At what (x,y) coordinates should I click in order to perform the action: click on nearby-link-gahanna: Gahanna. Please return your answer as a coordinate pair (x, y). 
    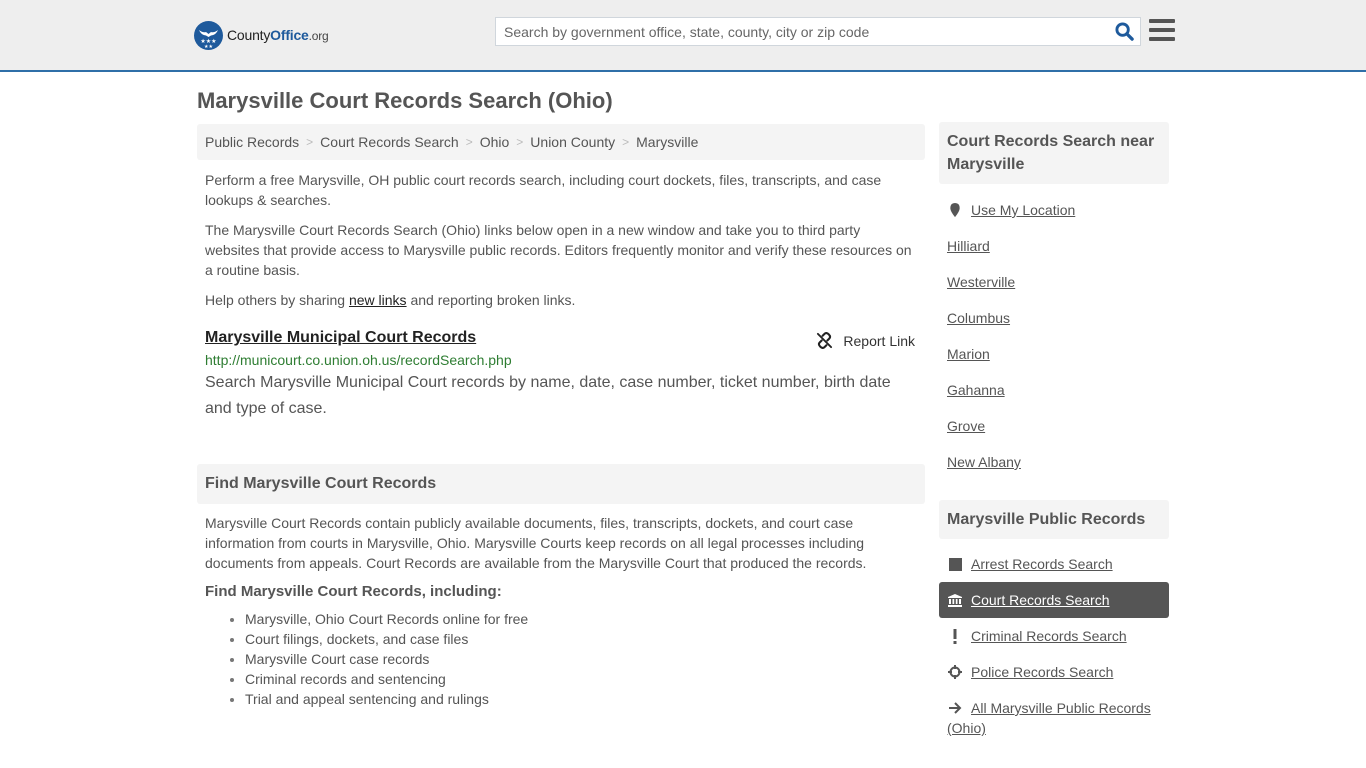
    Looking at the image, I should click on (1054, 390).